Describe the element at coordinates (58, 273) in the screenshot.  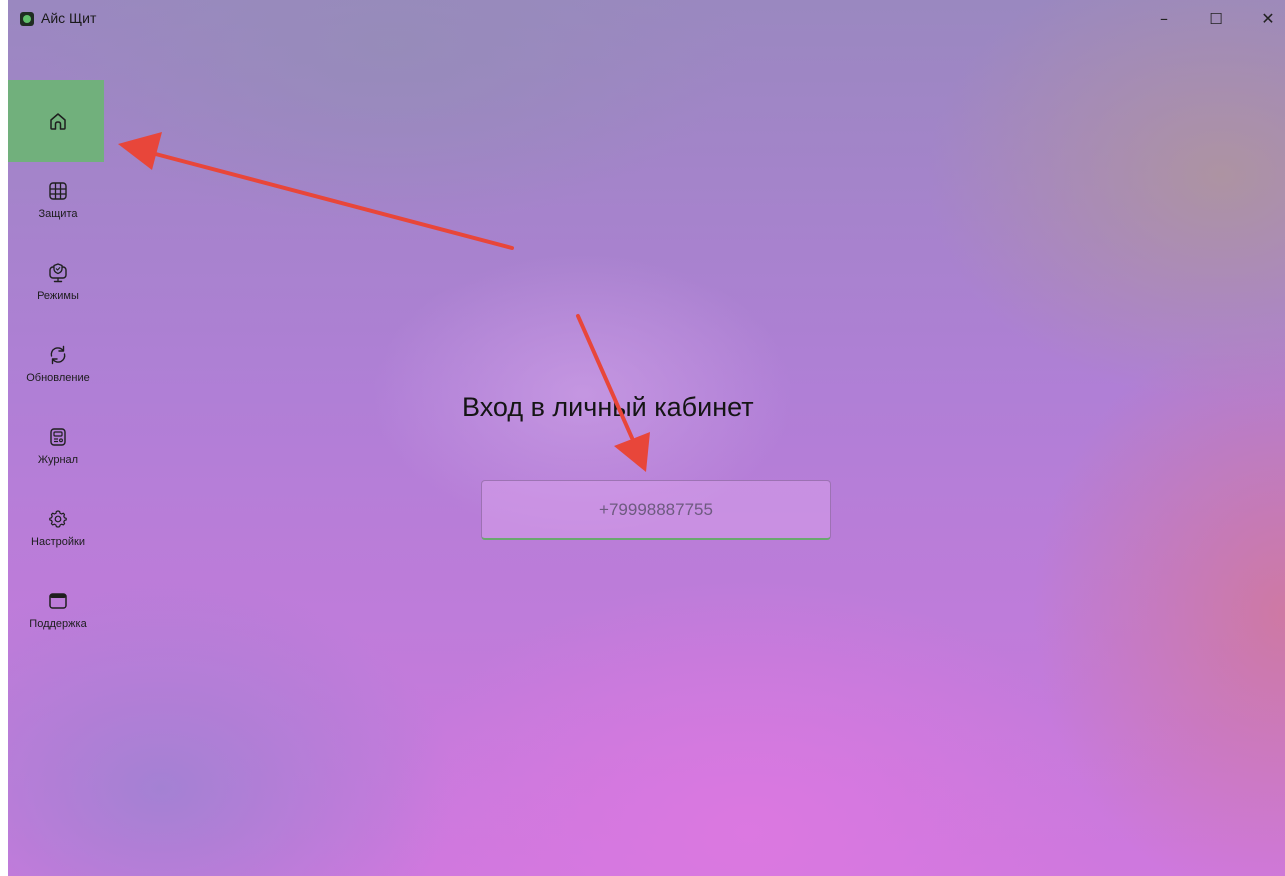
I see `monitor-shield-icon` at that location.